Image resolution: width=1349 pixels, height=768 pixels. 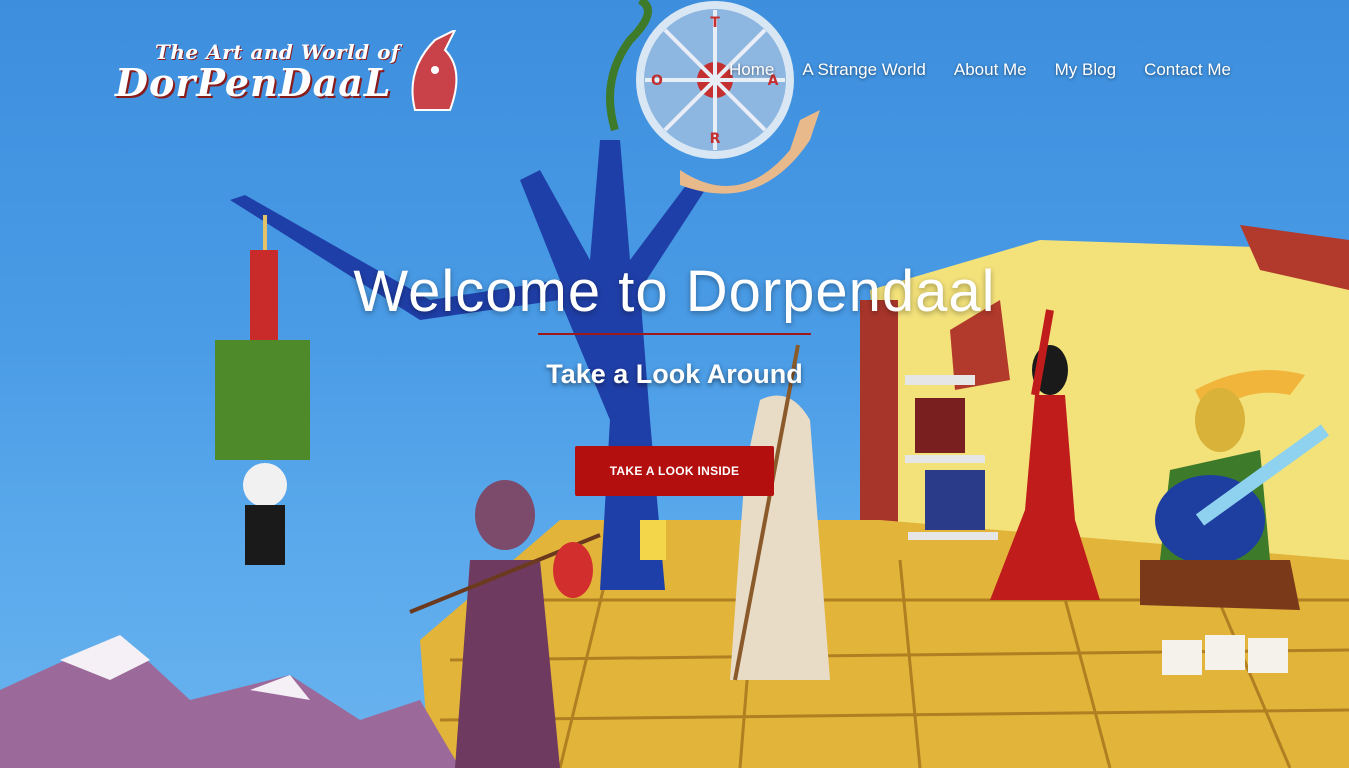 I want to click on nav-contact-me: Contact Me, so click(x=1180, y=70).